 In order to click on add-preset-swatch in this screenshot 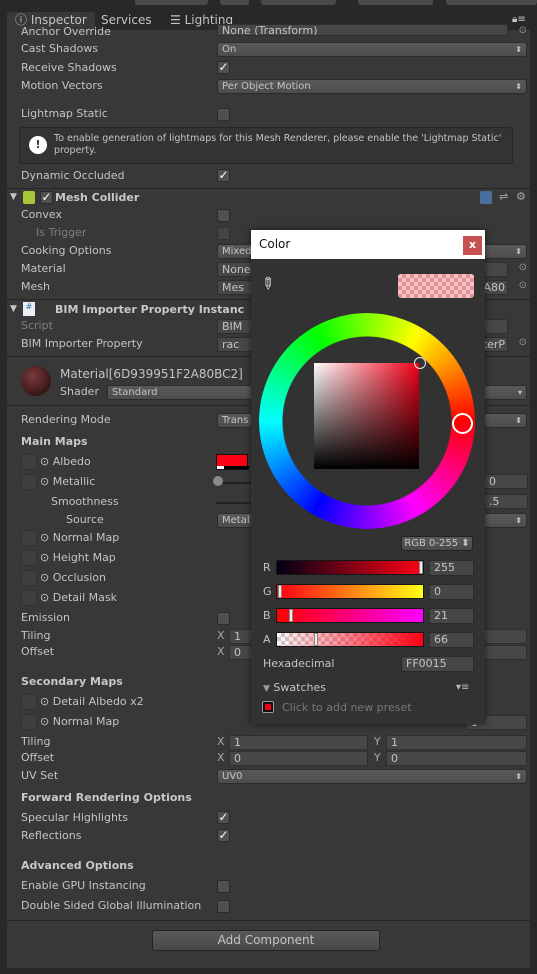, I will do `click(268, 707)`.